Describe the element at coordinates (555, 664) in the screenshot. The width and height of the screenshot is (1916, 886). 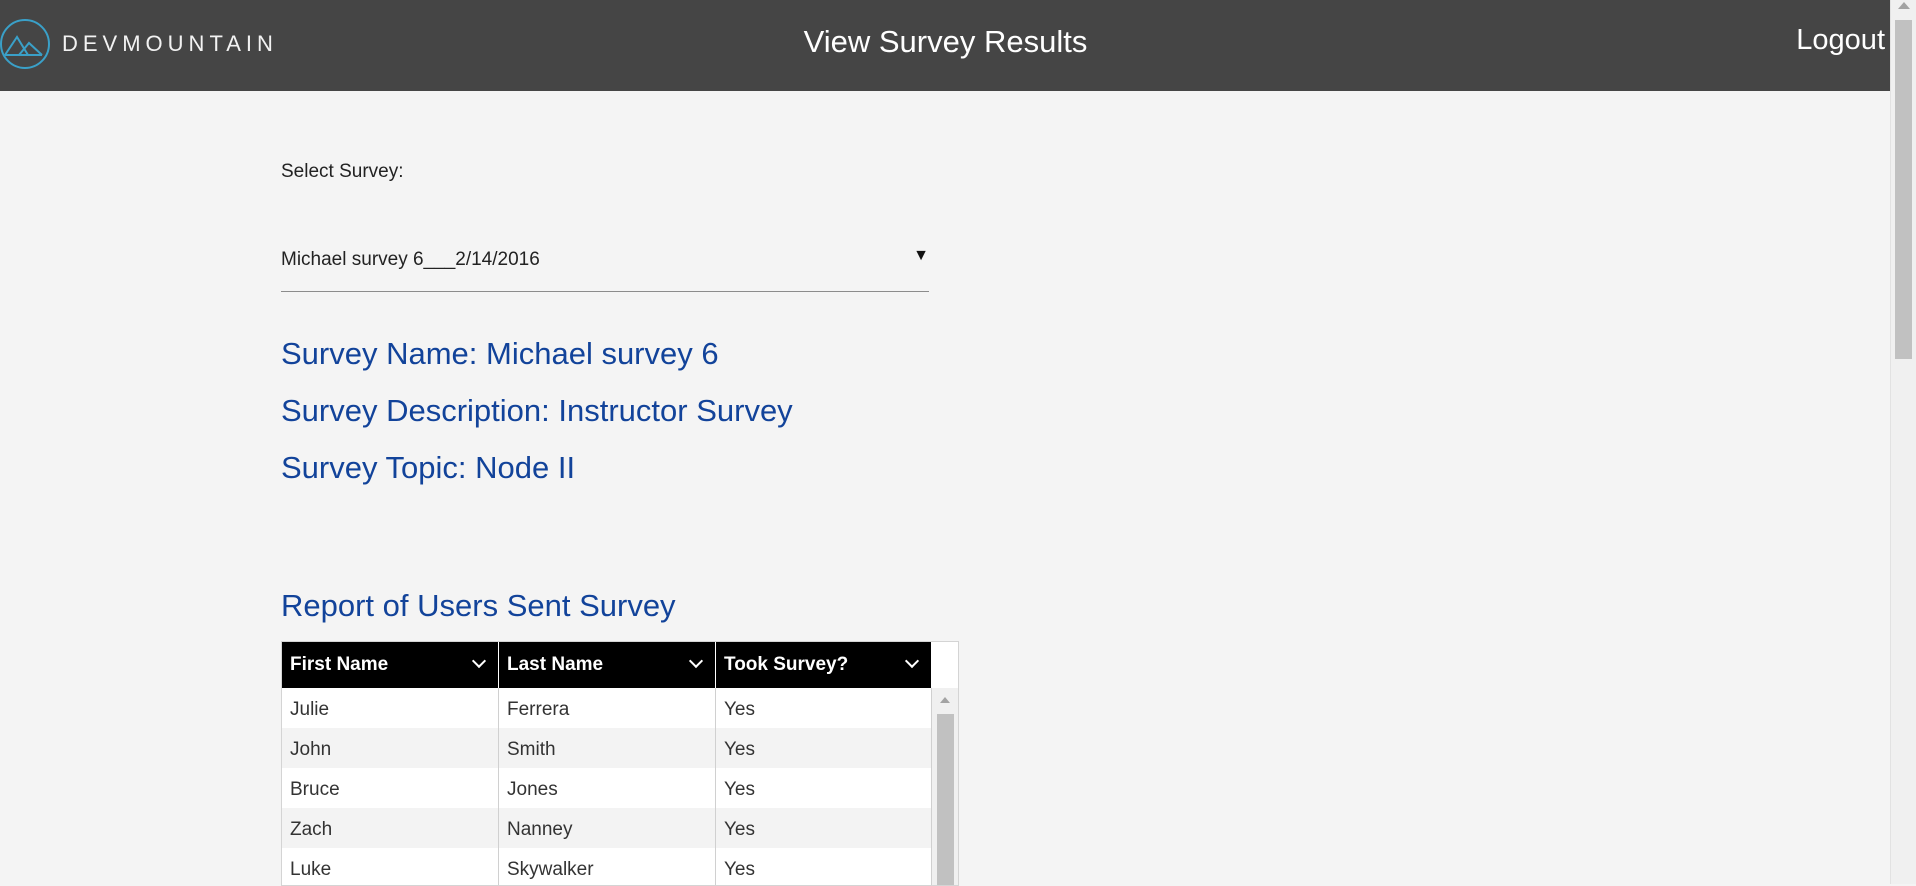
I see `column-header-label: Last Name` at that location.